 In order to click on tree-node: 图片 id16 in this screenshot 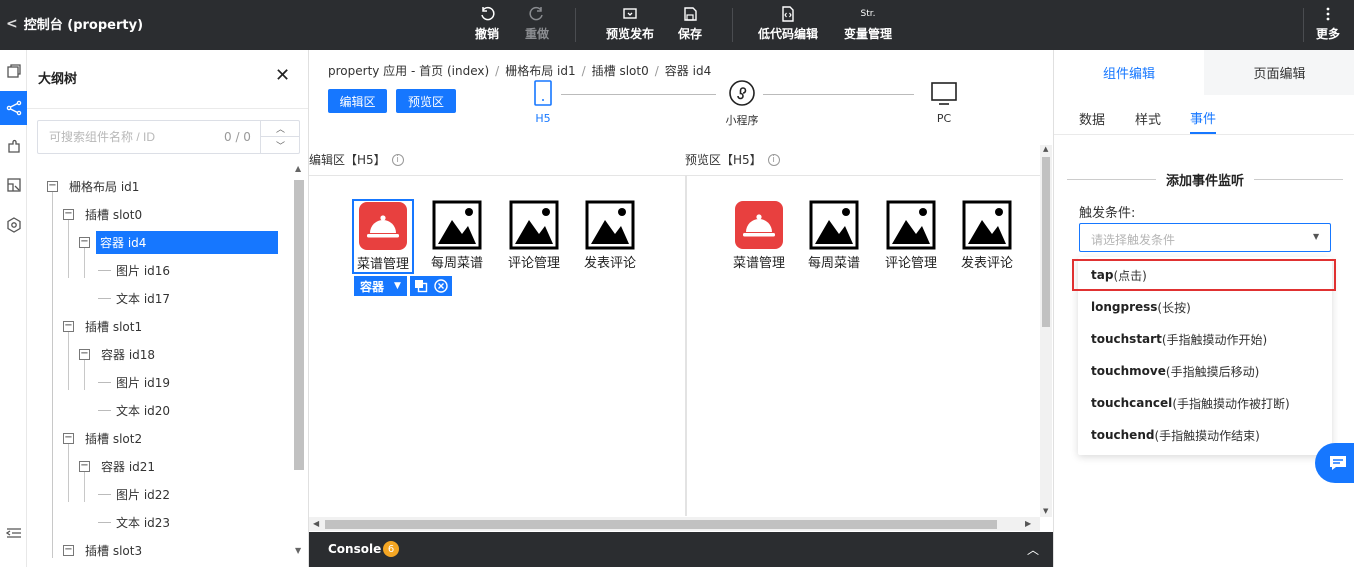, I will do `click(134, 270)`.